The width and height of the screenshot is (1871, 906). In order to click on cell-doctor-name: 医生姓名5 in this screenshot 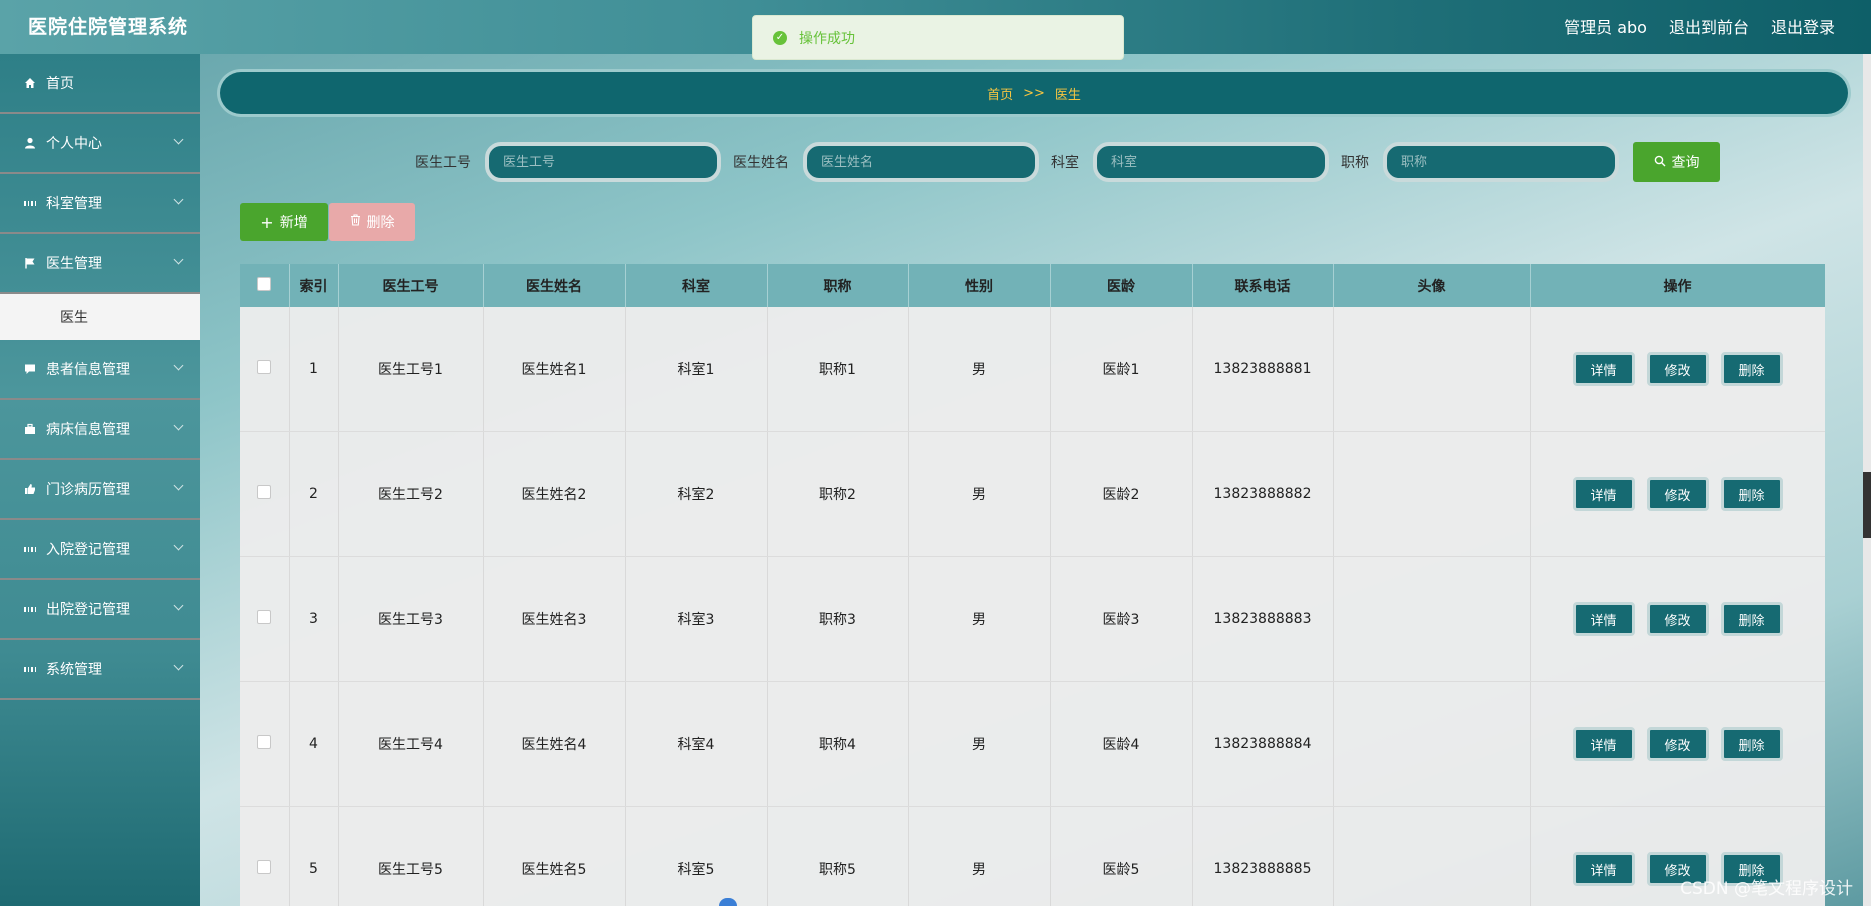, I will do `click(554, 856)`.